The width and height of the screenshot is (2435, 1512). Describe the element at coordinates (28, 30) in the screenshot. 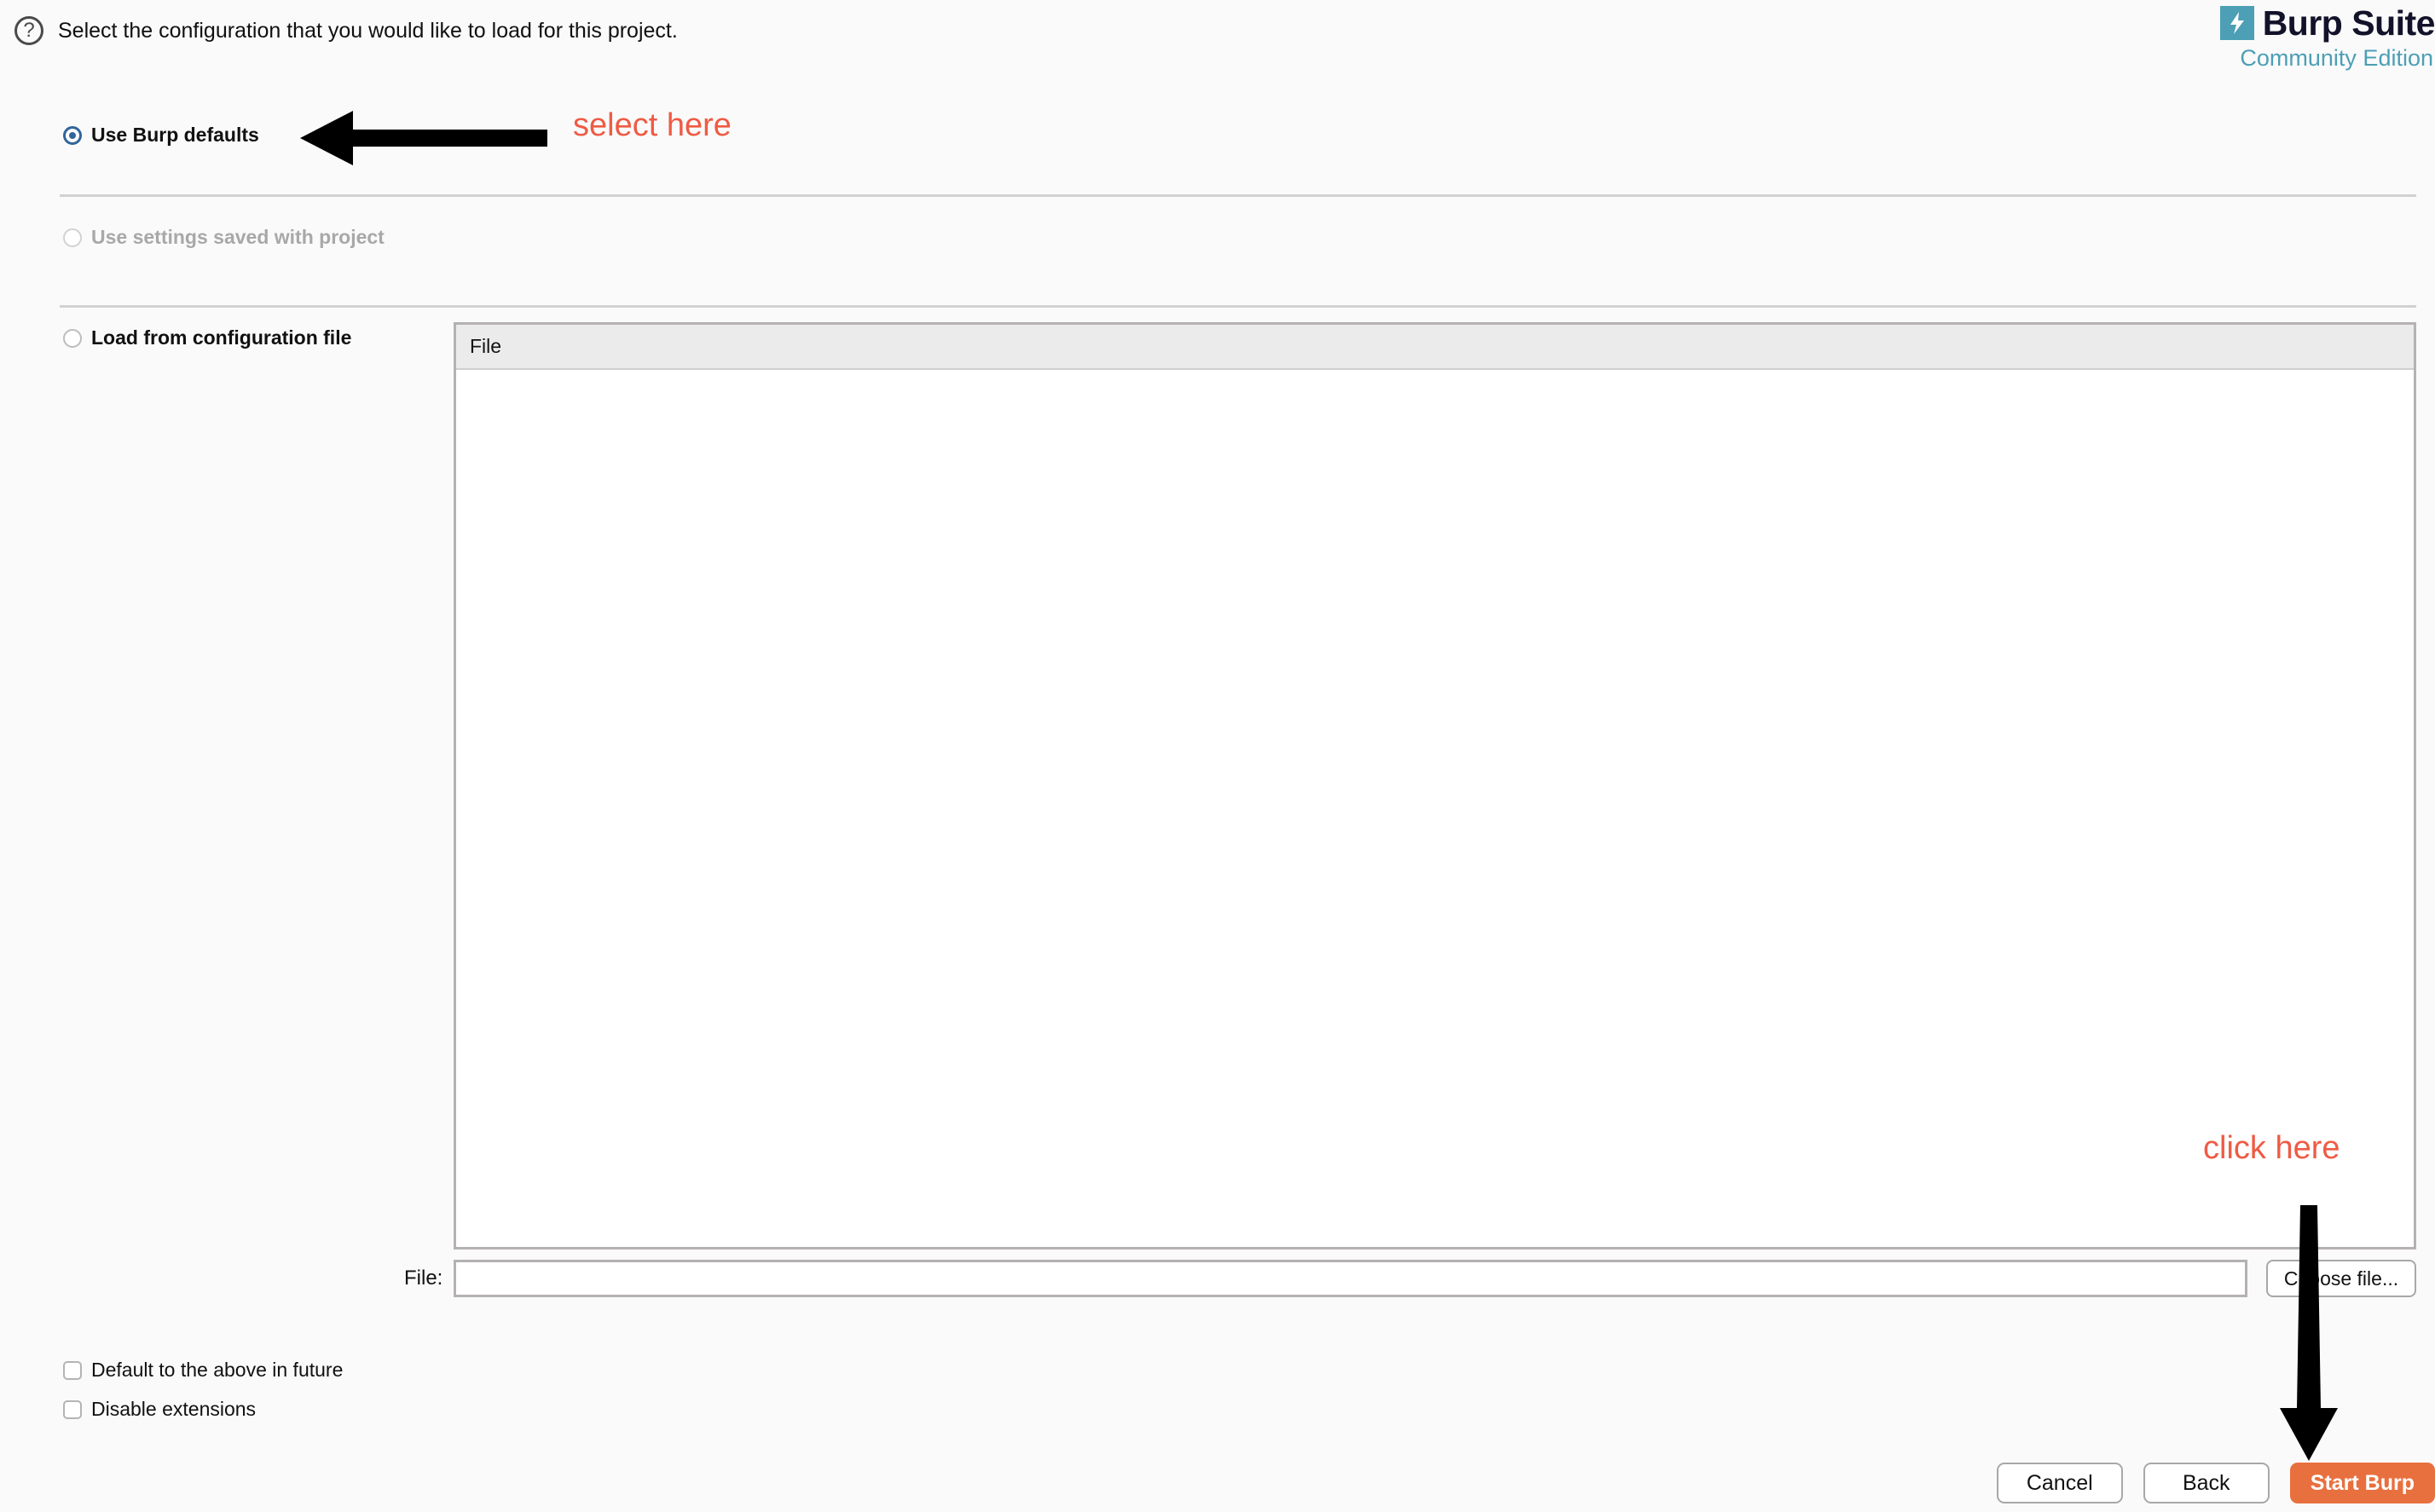

I see `question-mark-circle-icon: ?` at that location.